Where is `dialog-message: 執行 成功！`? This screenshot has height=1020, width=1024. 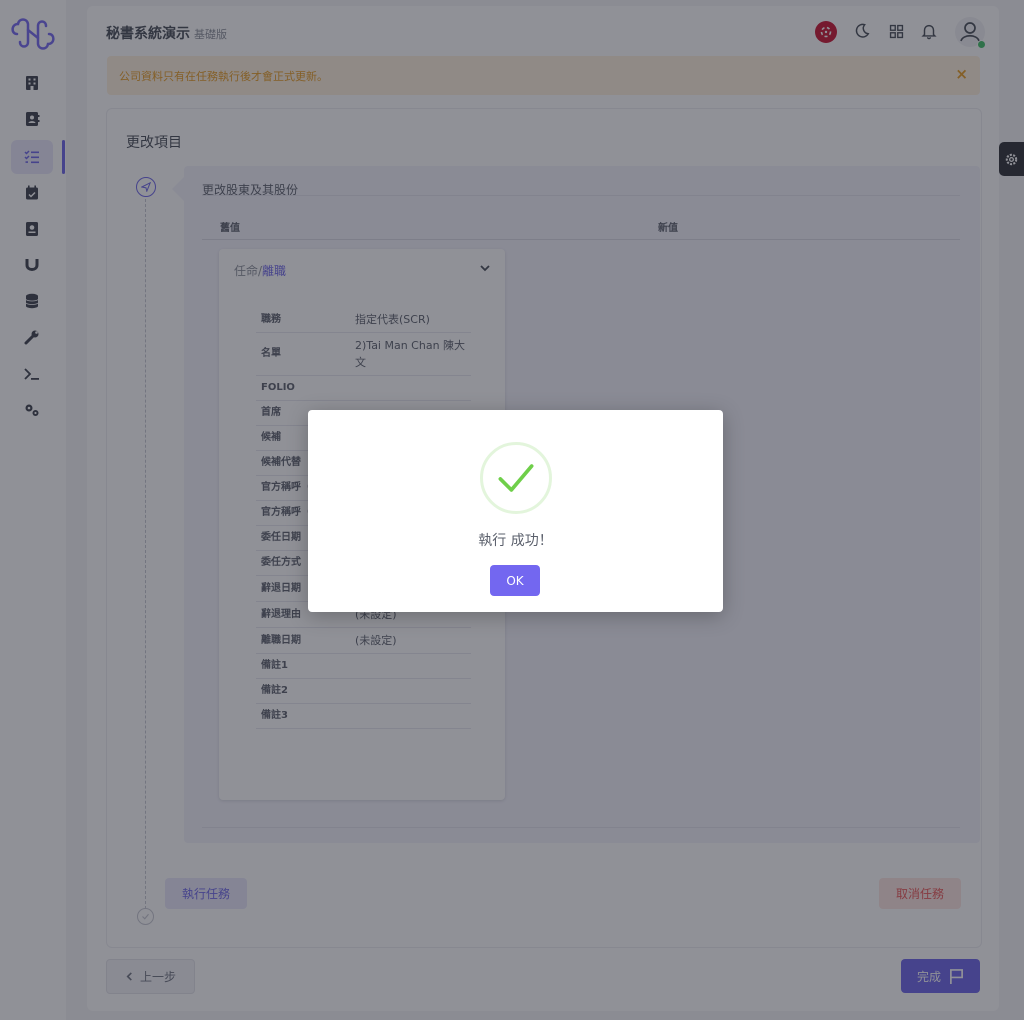
dialog-message: 執行 成功！ is located at coordinates (515, 541).